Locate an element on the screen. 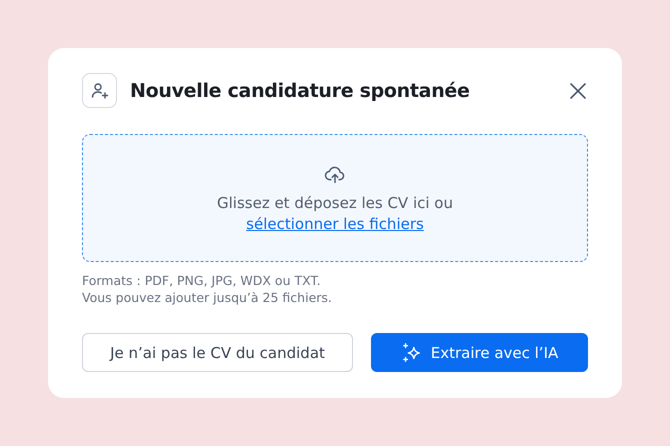  hint-text: Vous pouvez ajouter jusqu’à 25 fichiers. is located at coordinates (207, 297).